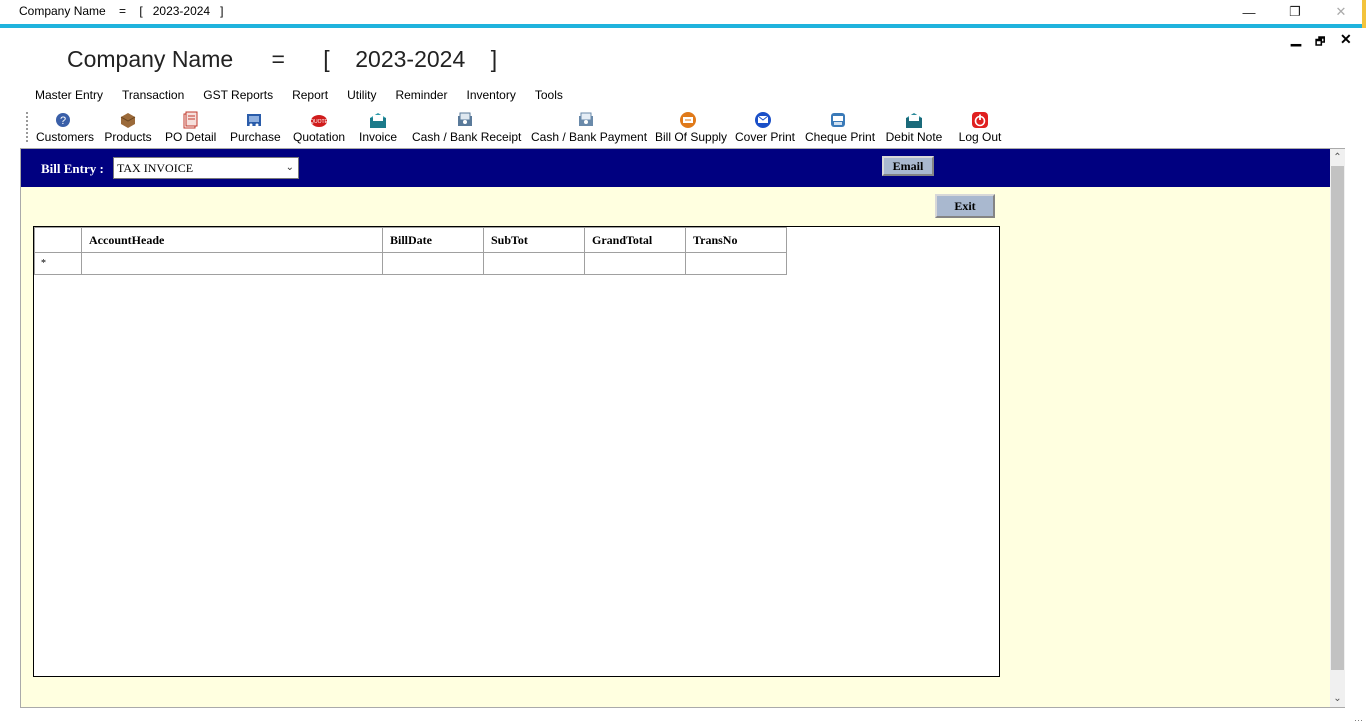 This screenshot has width=1366, height=728. Describe the element at coordinates (1346, 39) in the screenshot. I see `mdi-close-button: ✕` at that location.